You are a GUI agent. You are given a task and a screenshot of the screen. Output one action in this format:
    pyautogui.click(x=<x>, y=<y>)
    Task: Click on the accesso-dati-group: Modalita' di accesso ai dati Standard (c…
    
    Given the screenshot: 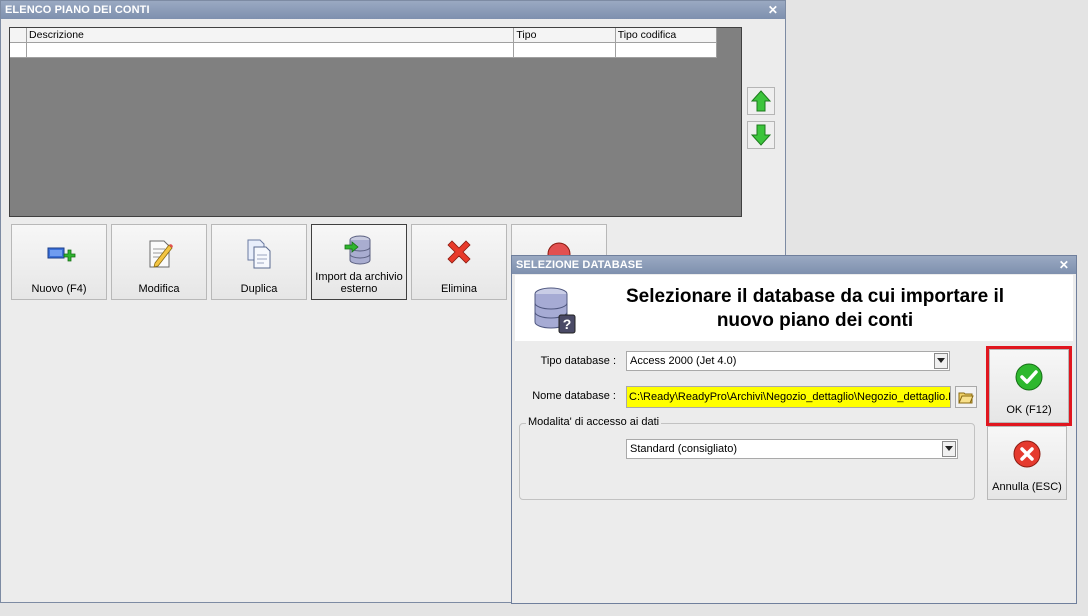 What is the action you would take?
    pyautogui.click(x=747, y=458)
    